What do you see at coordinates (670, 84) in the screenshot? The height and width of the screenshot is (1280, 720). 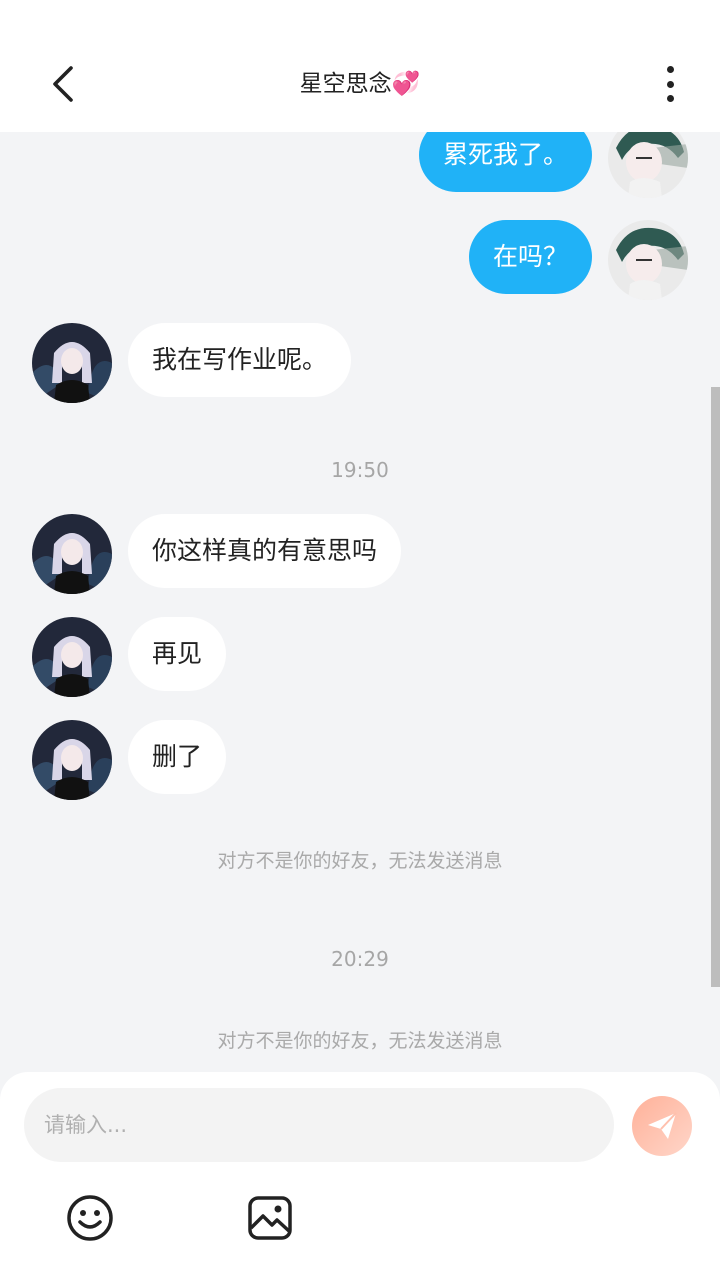 I see `more-options-button` at bounding box center [670, 84].